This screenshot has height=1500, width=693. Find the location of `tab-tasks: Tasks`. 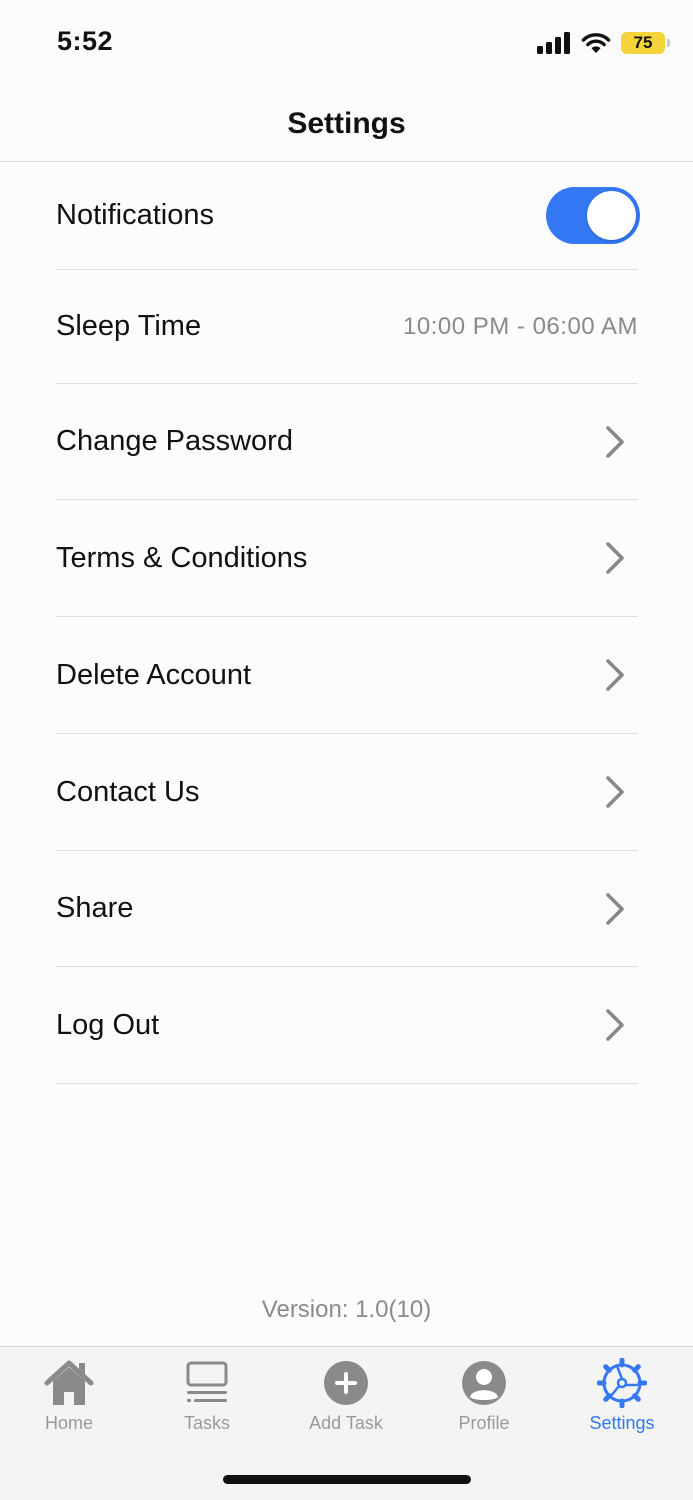

tab-tasks: Tasks is located at coordinates (207, 1395).